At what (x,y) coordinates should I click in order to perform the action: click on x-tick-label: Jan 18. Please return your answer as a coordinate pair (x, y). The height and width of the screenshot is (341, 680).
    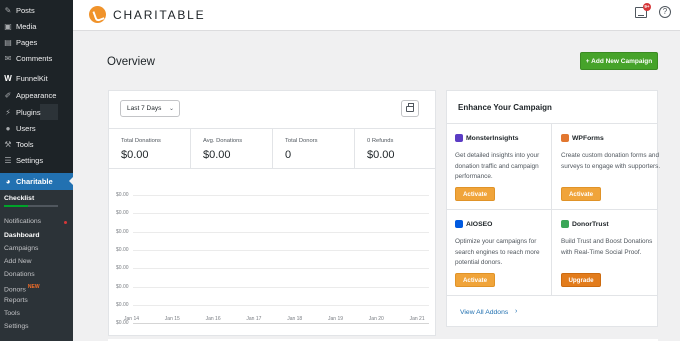
    Looking at the image, I should click on (295, 319).